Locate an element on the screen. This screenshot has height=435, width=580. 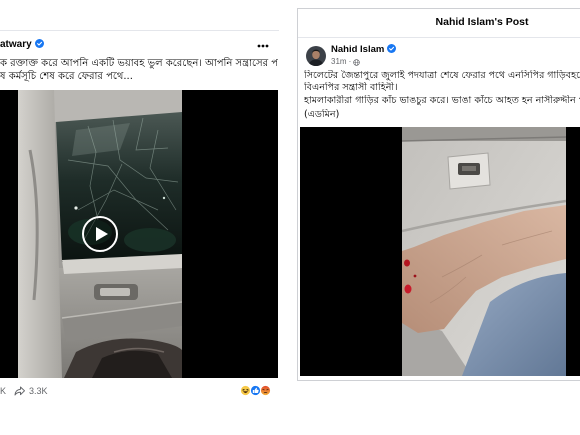
post-text-line-2: বিএনপির সন্ত্রাসী বাহিনী। is located at coordinates (351, 87).